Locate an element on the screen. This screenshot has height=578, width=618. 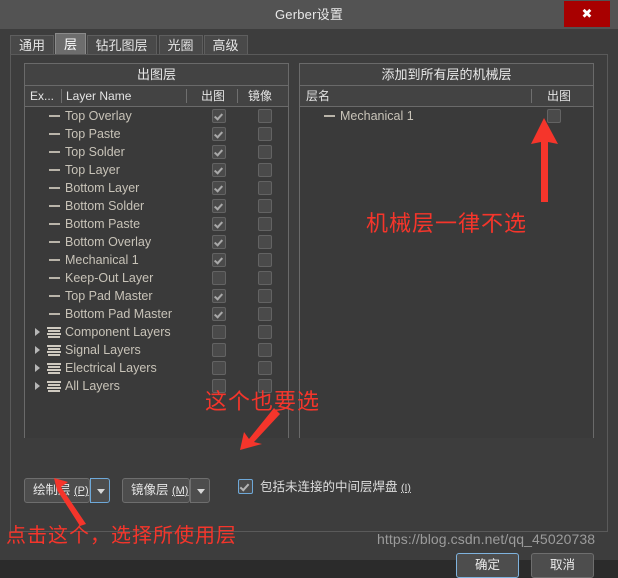
annotation-arrow-upleft-icon is located at coordinates (70, 502).